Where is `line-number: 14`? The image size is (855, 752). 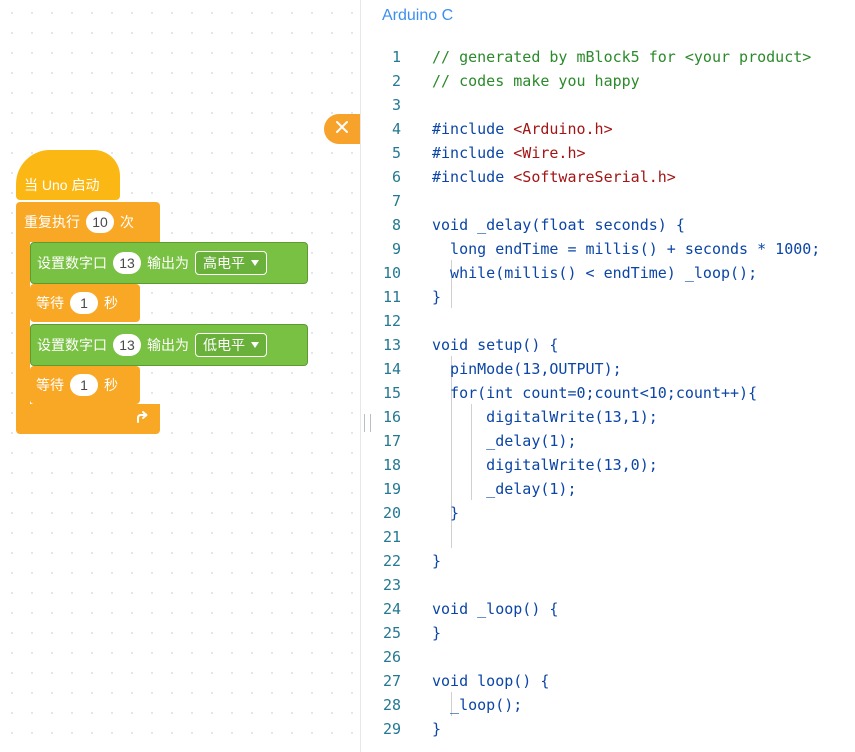
line-number: 14 is located at coordinates (391, 369).